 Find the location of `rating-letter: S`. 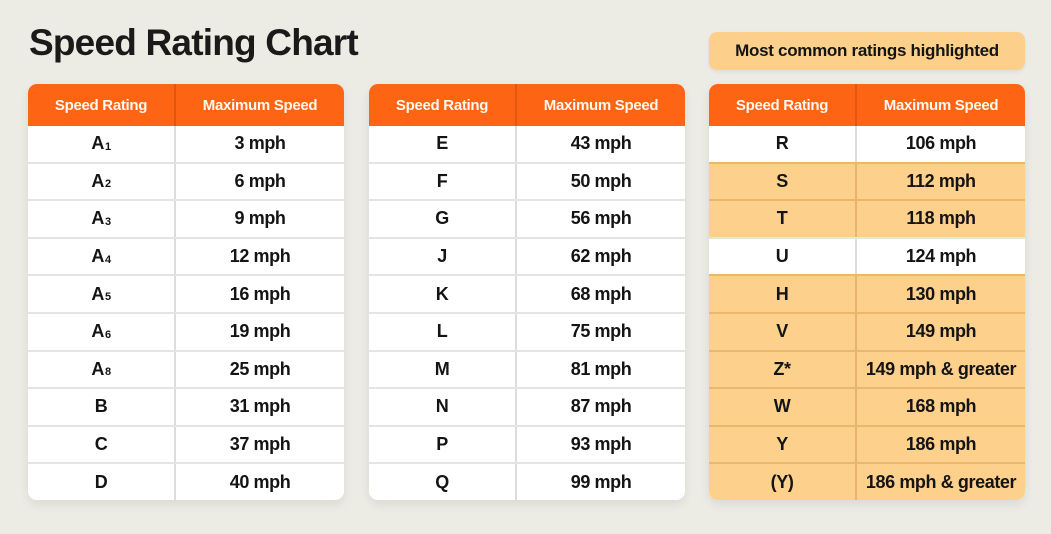

rating-letter: S is located at coordinates (782, 180).